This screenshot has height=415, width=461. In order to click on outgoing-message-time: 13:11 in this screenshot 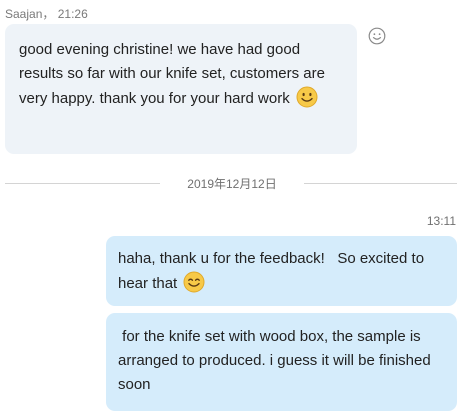, I will do `click(441, 221)`.